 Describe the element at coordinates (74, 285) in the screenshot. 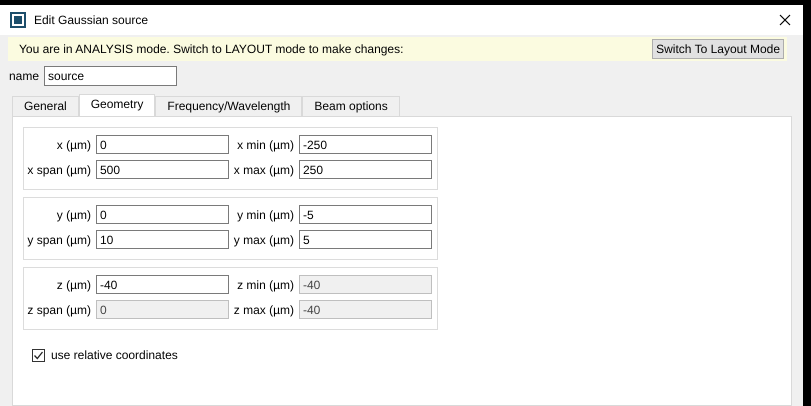

I see `field-label: z (µm)` at that location.